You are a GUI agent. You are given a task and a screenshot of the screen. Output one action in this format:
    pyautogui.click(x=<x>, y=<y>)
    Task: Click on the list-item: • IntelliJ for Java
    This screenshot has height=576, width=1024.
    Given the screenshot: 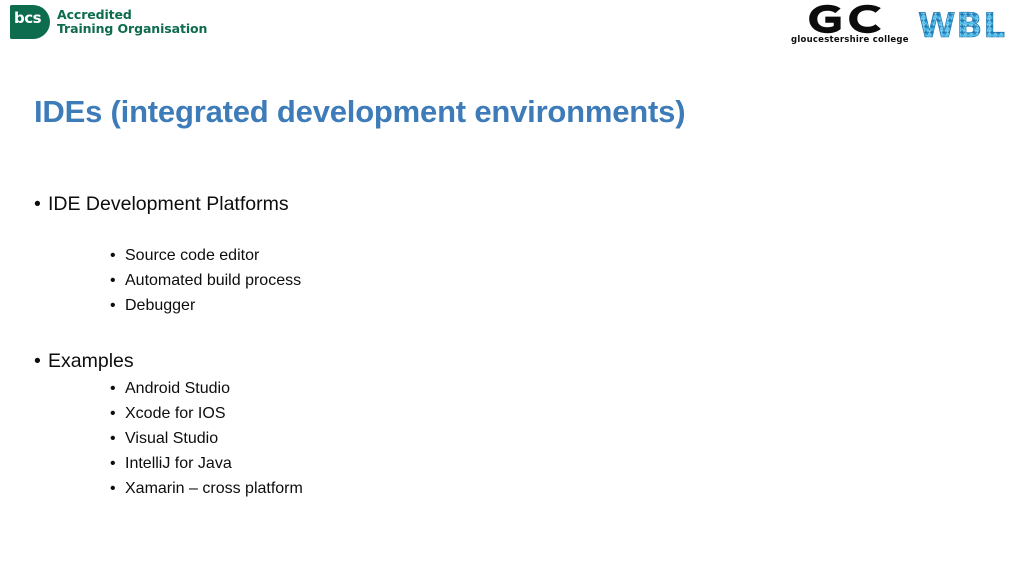 What is the action you would take?
    pyautogui.click(x=471, y=463)
    